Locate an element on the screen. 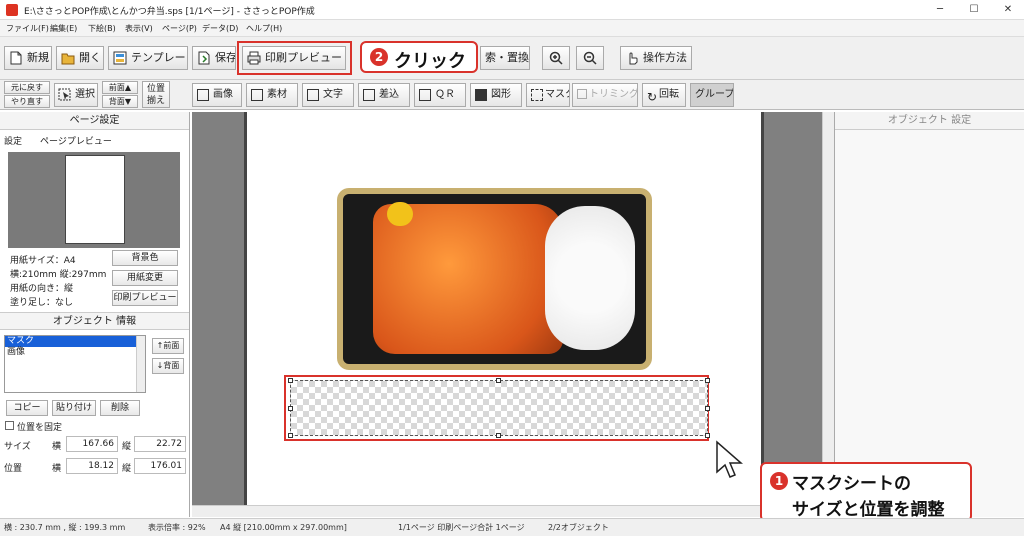  insert-button: 差込 is located at coordinates (384, 95).